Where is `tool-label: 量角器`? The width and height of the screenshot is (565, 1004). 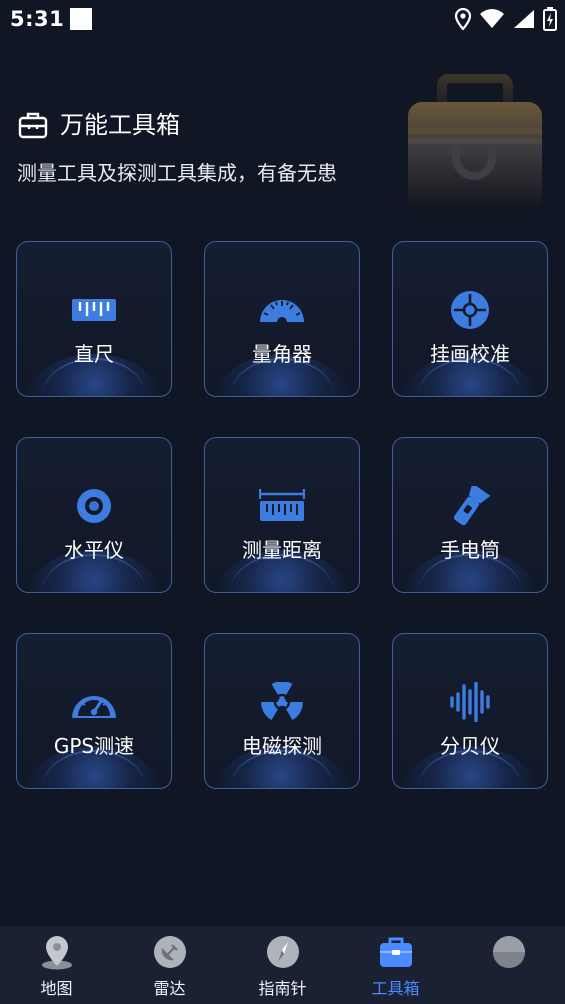 tool-label: 量角器 is located at coordinates (282, 354).